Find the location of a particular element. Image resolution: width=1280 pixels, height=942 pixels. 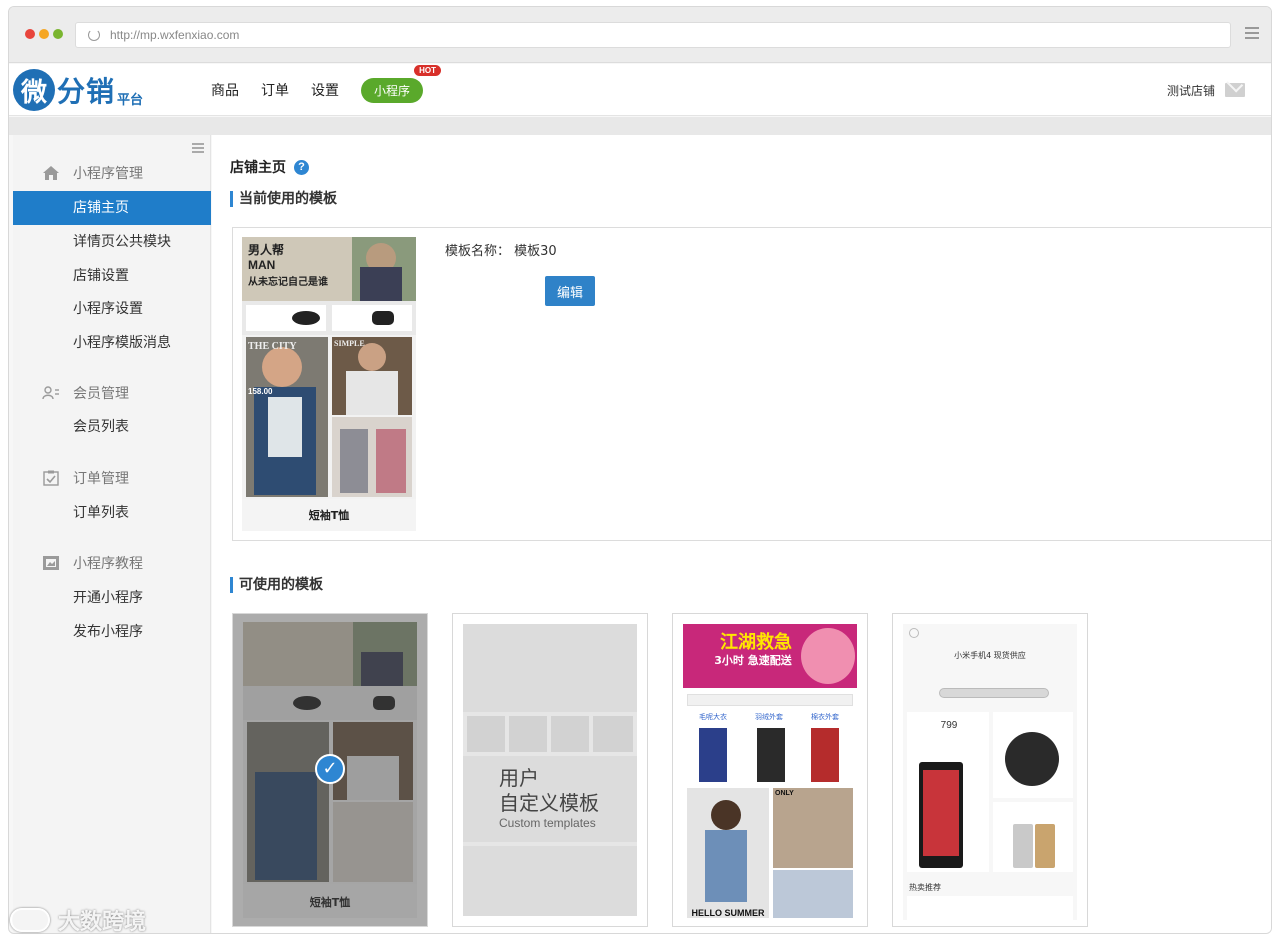

available-templates-title: 可使用的模板 is located at coordinates (276, 585).